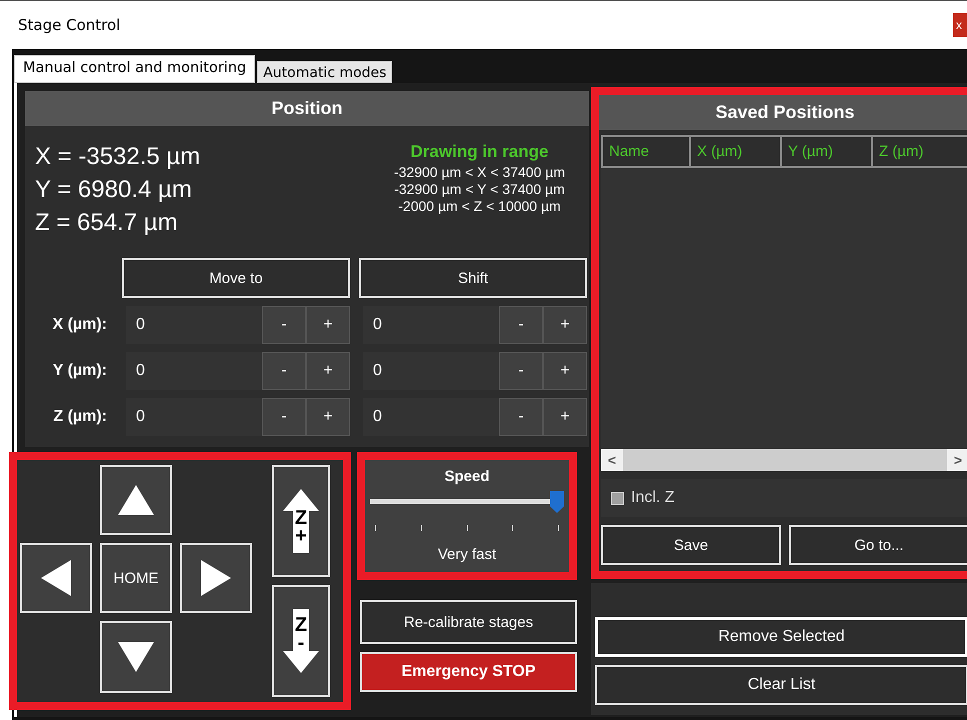  I want to click on recalibrate-button: Re-calibrate stages, so click(468, 622).